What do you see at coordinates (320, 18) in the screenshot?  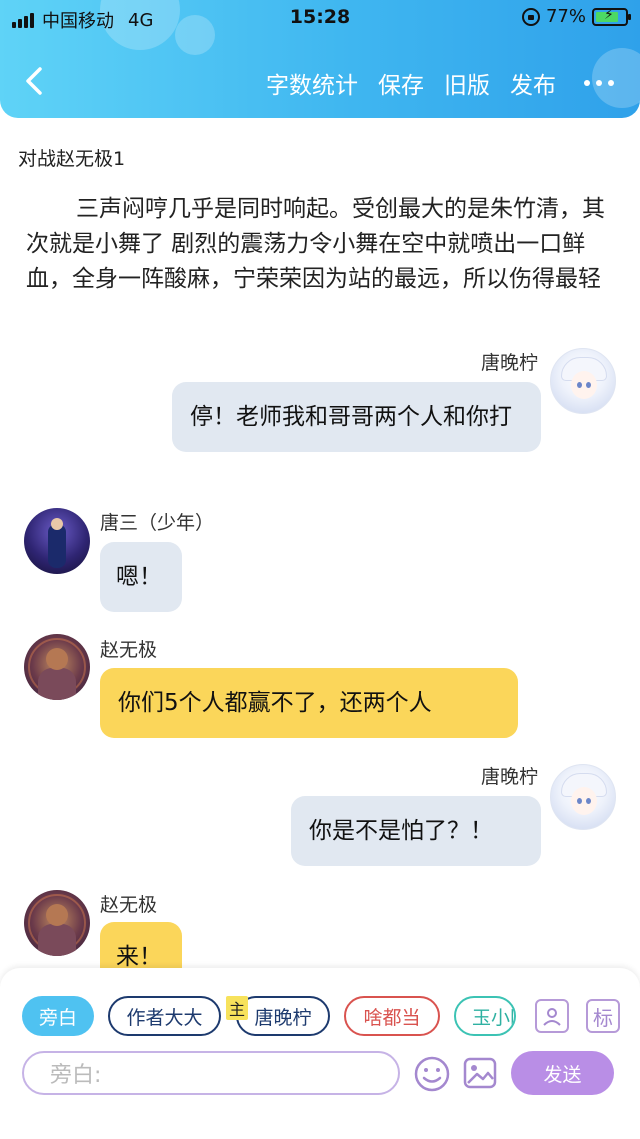 I see `status-bar: 中国移动 4G 15:28 77% ⚡` at bounding box center [320, 18].